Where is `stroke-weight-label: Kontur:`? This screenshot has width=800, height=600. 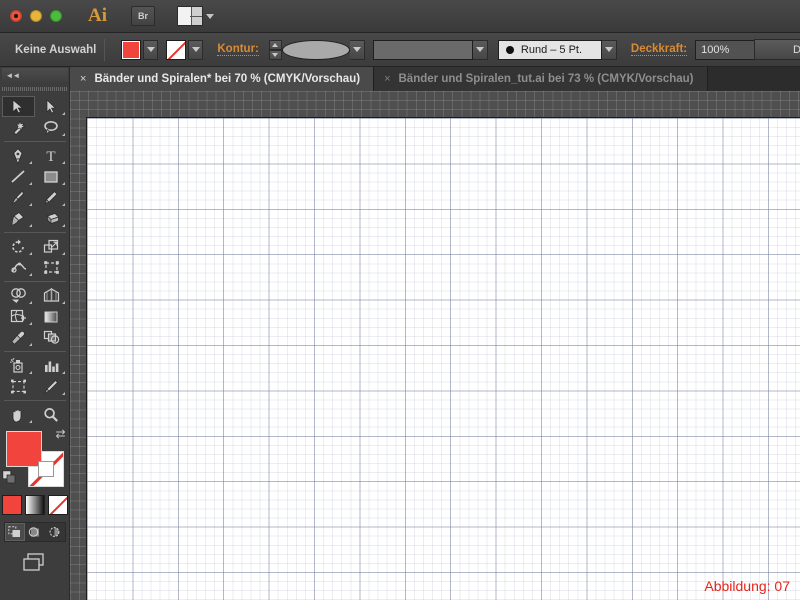 stroke-weight-label: Kontur: is located at coordinates (238, 49).